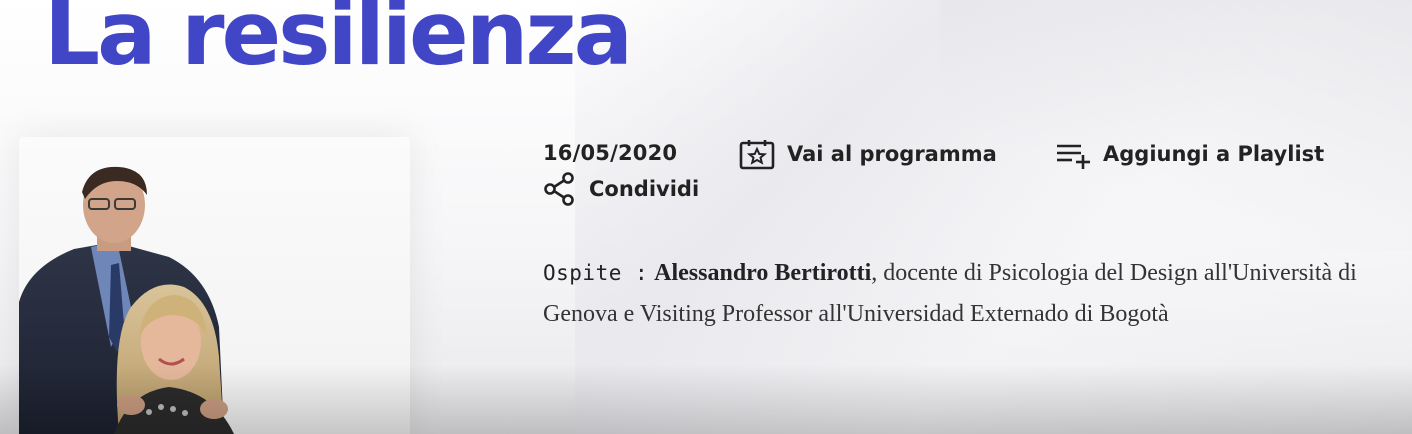 This screenshot has width=1412, height=434. What do you see at coordinates (763, 273) in the screenshot?
I see `guest-name: Alessandro Bertirotti` at bounding box center [763, 273].